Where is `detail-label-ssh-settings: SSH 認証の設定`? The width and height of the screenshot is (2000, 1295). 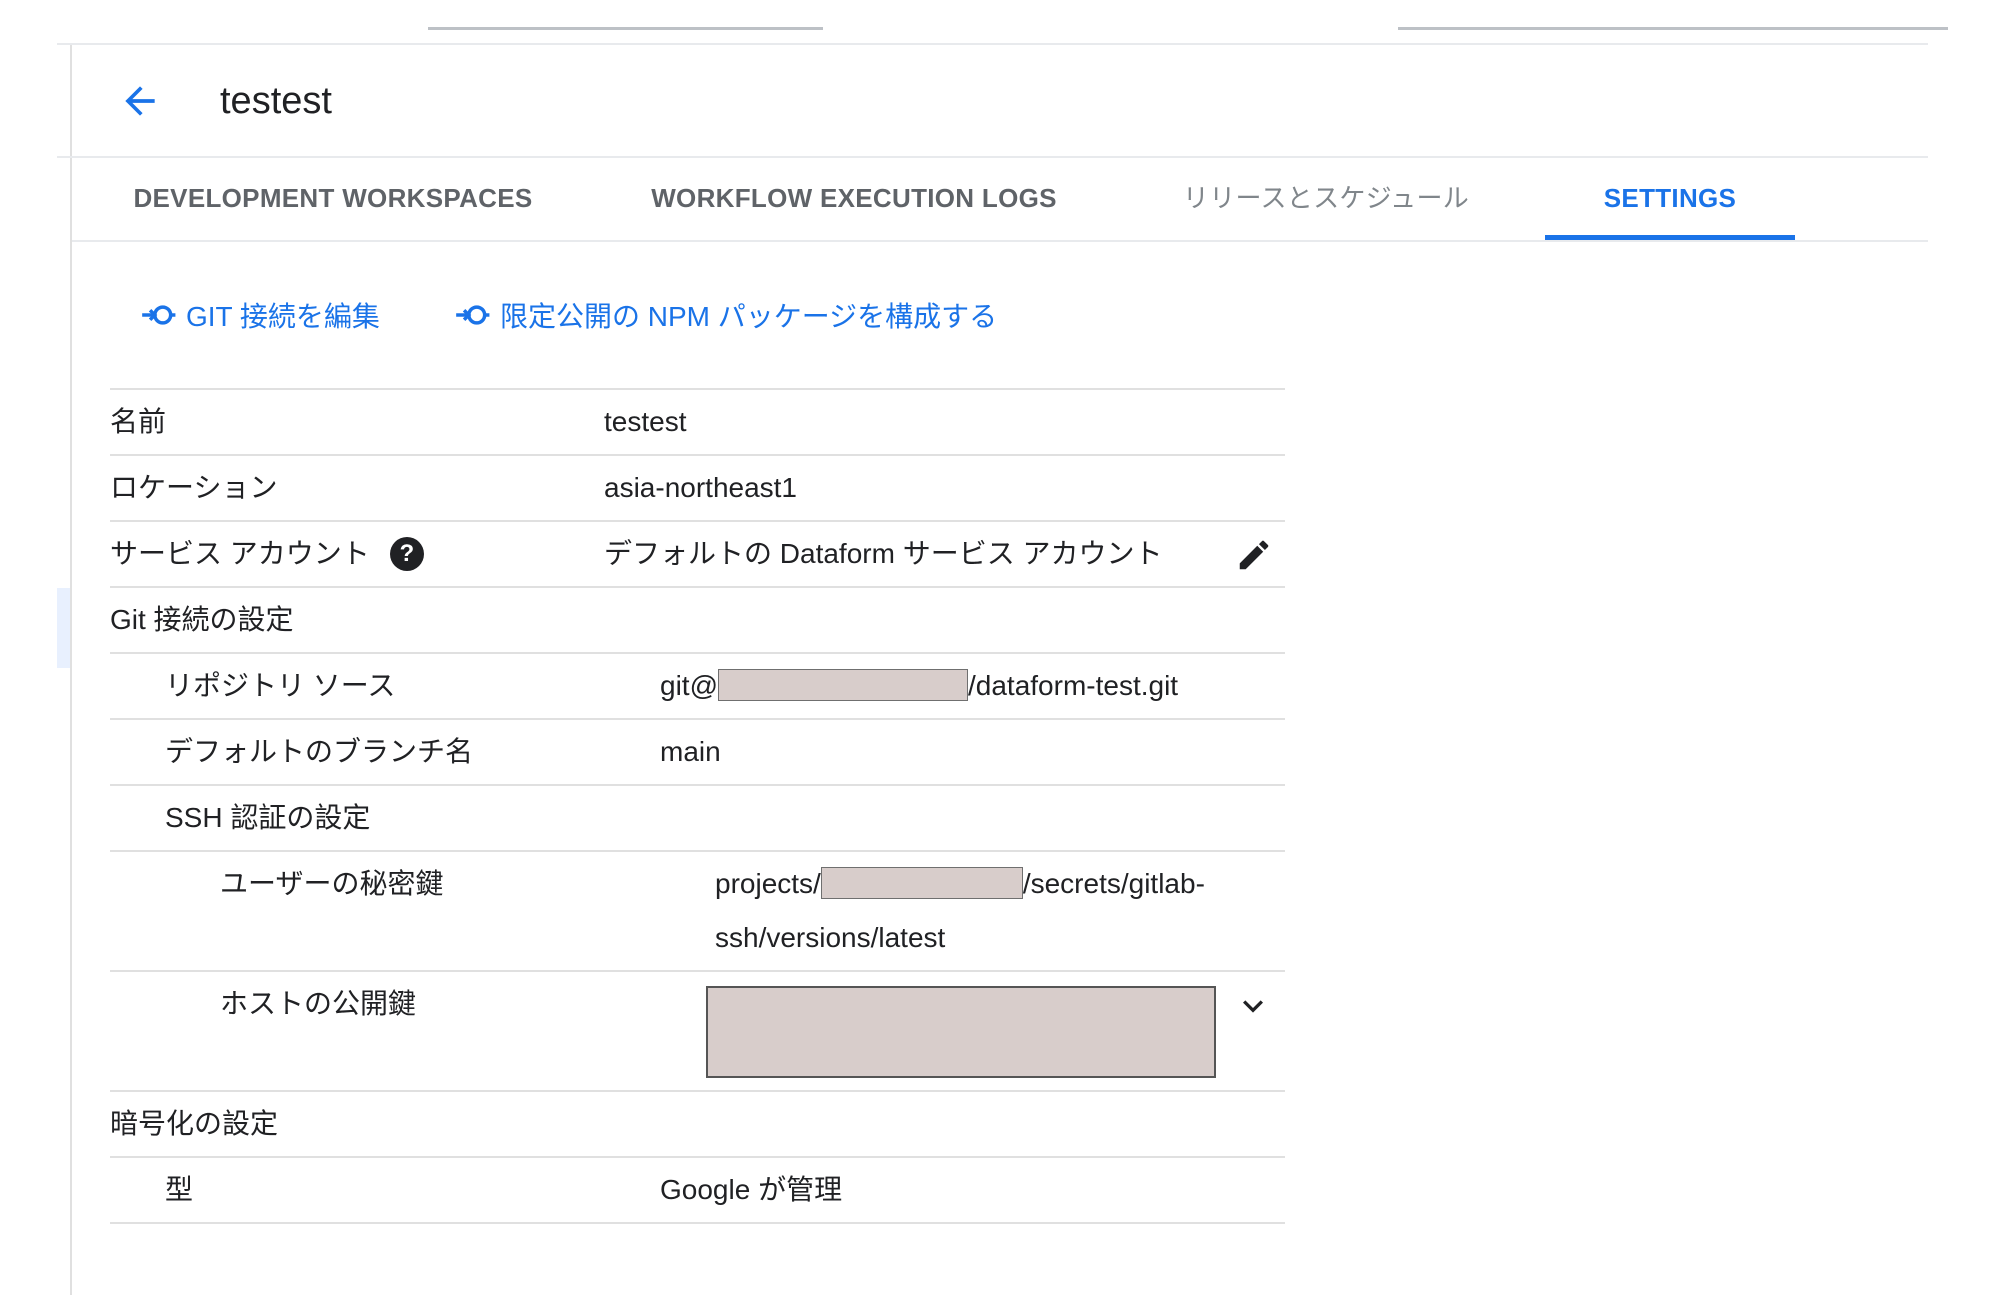
detail-label-ssh-settings: SSH 認証の設定 is located at coordinates (268, 817).